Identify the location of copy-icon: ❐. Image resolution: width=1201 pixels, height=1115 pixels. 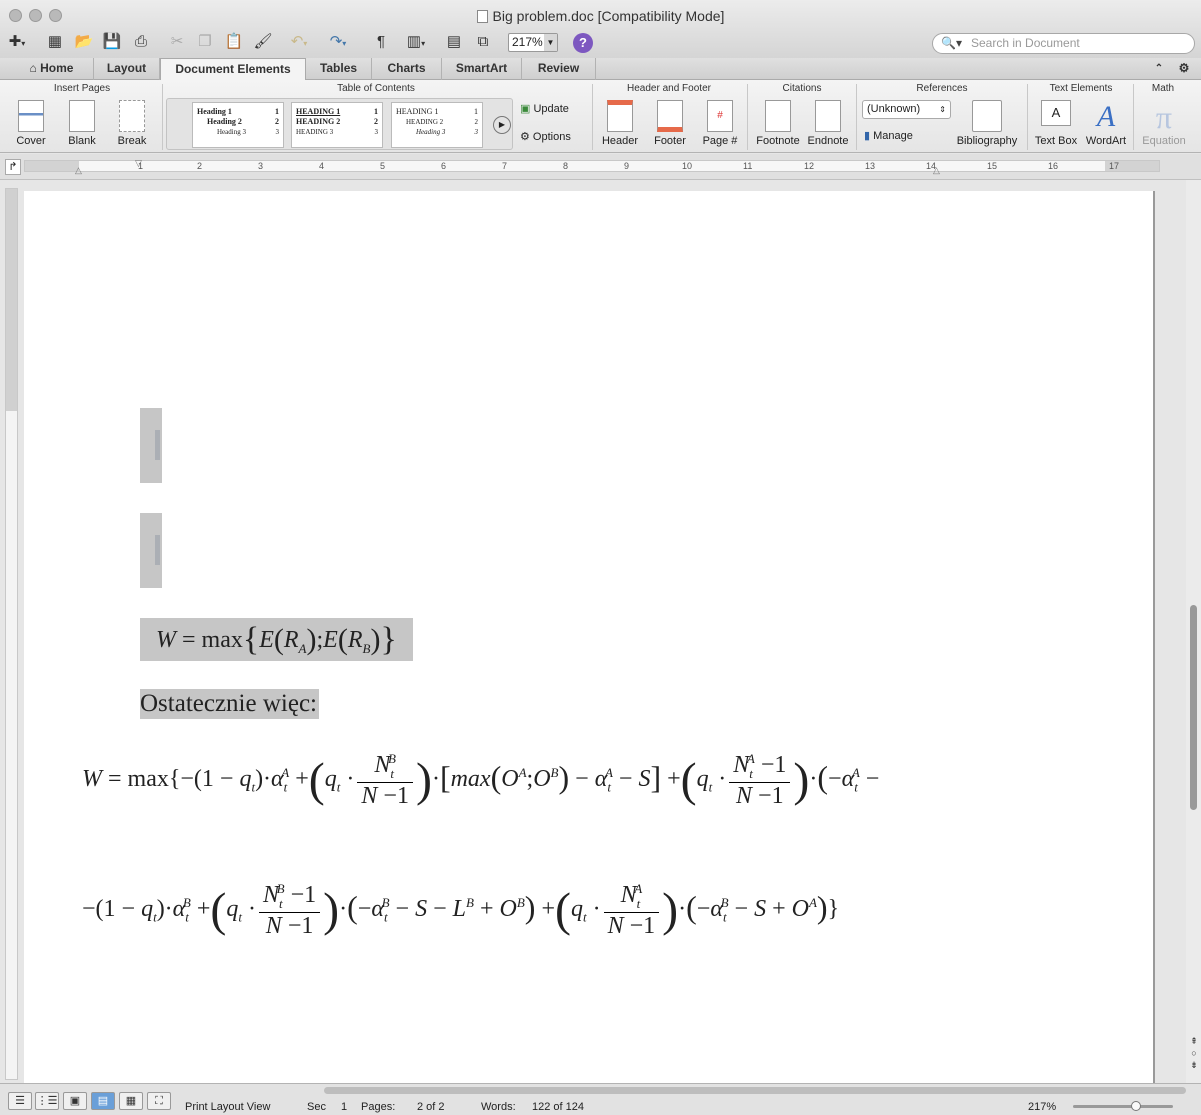
(205, 42).